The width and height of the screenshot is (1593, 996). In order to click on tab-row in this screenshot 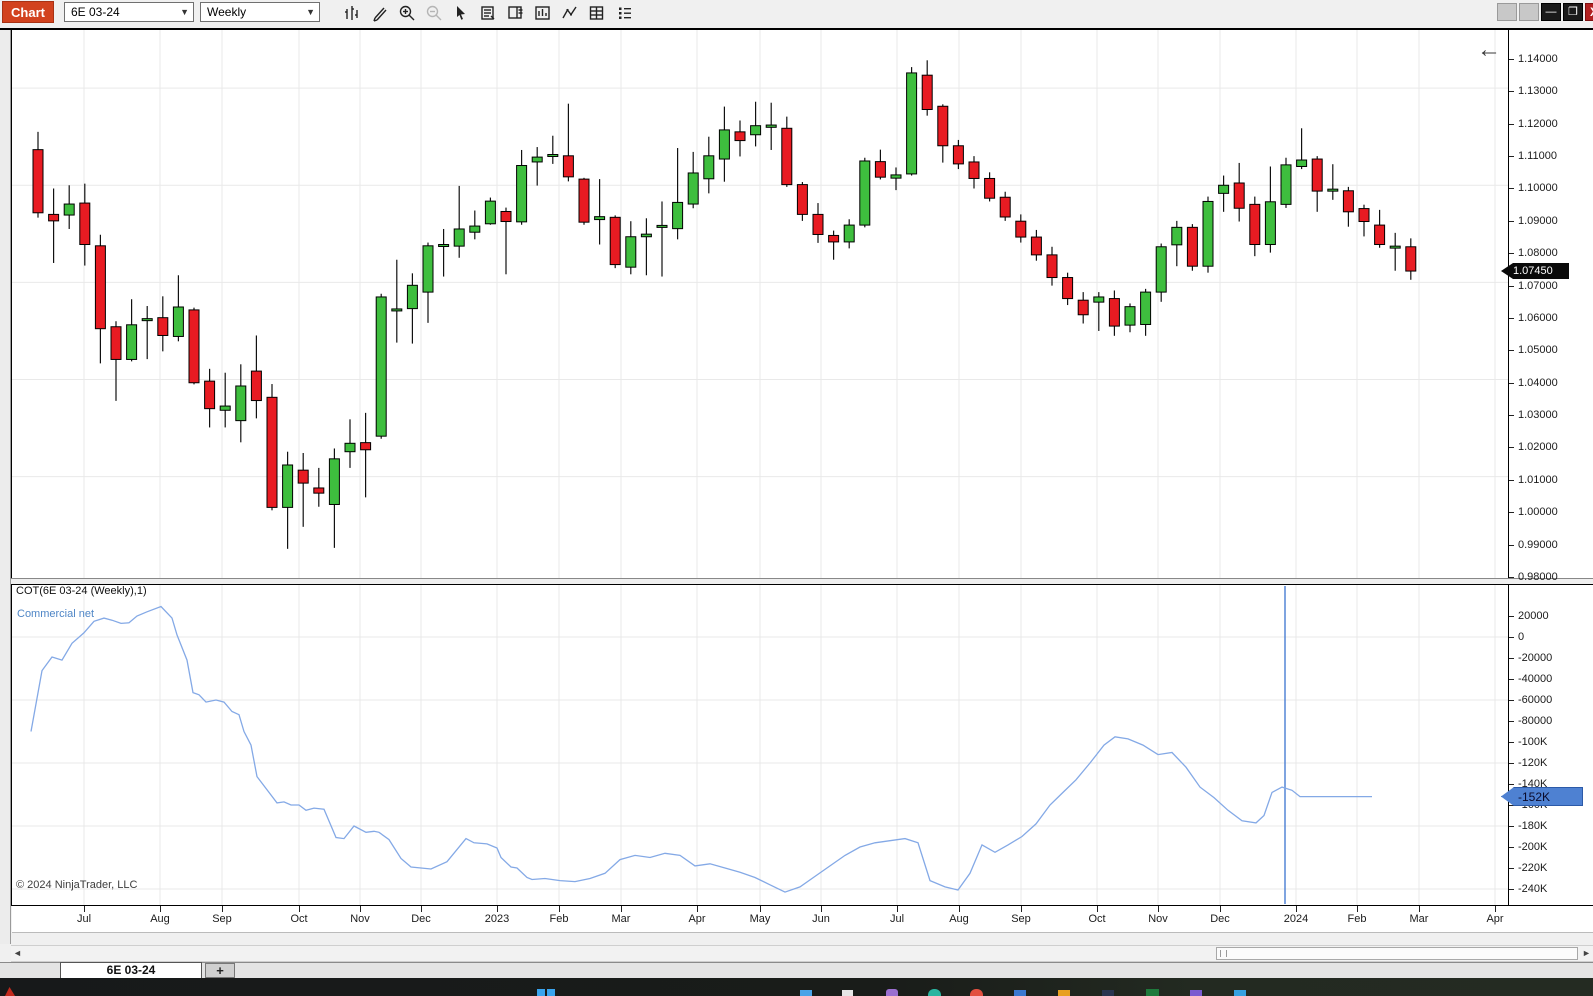, I will do `click(796, 970)`.